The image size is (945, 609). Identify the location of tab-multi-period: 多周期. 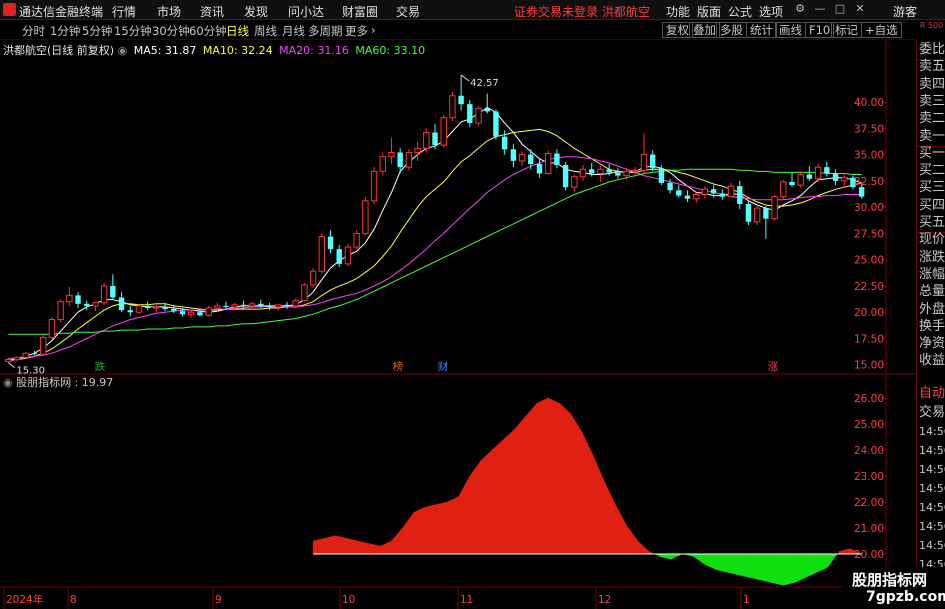
(325, 31).